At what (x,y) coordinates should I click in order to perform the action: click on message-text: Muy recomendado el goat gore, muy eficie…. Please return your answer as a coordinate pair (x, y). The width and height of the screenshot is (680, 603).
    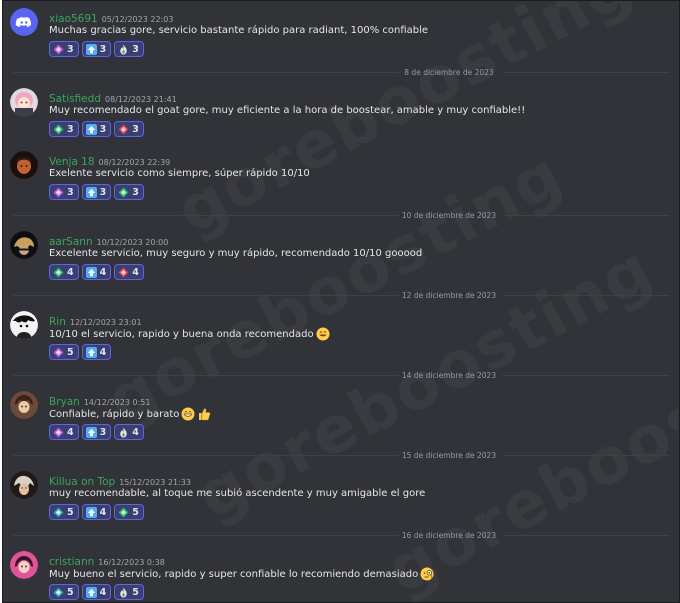
    Looking at the image, I should click on (287, 110).